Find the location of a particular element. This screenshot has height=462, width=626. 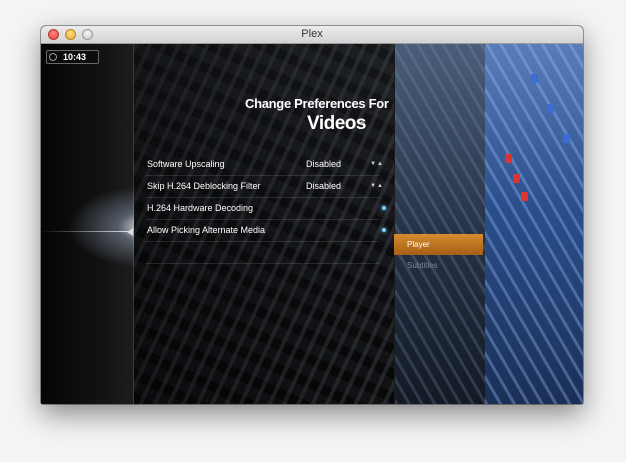

setting-label: Skip H.264 Deblocking Filter is located at coordinates (204, 186).